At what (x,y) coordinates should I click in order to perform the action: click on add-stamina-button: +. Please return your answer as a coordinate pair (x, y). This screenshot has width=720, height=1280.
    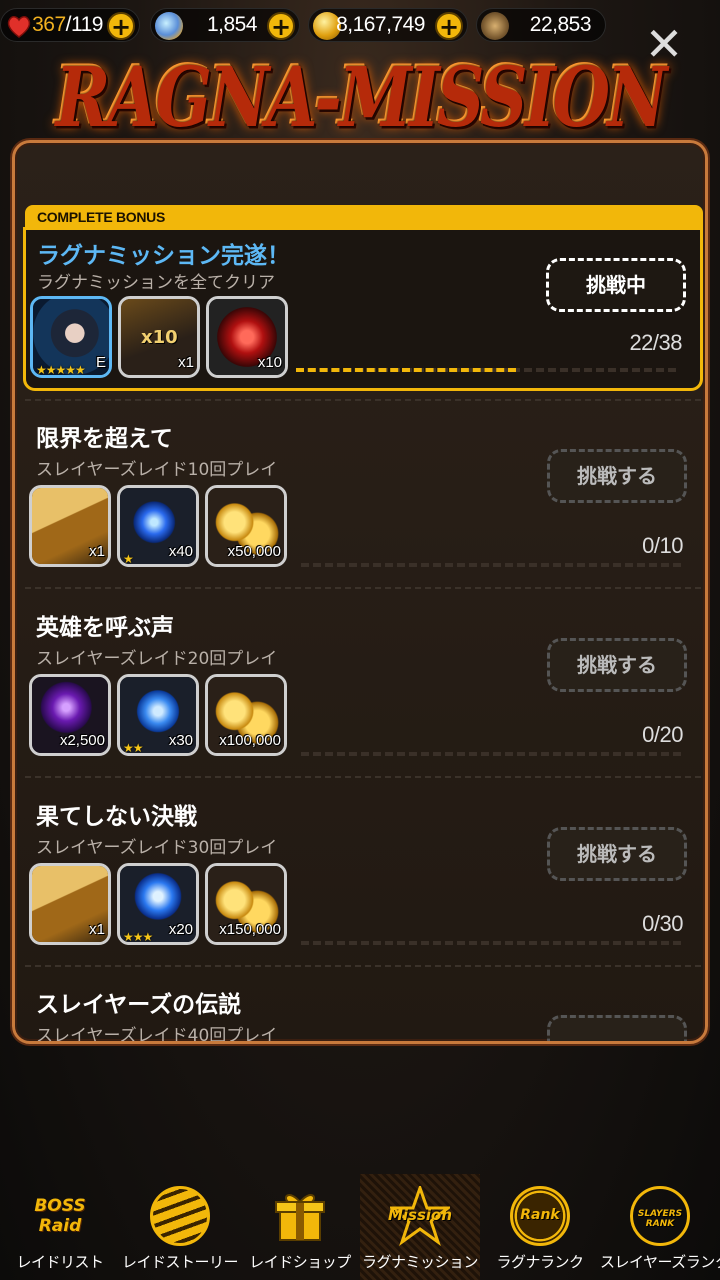
    Looking at the image, I should click on (121, 26).